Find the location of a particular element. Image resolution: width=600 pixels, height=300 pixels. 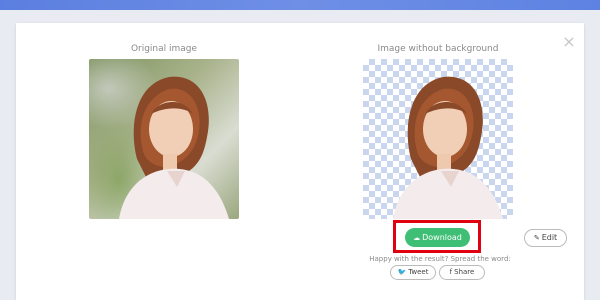

result-image is located at coordinates (438, 139).